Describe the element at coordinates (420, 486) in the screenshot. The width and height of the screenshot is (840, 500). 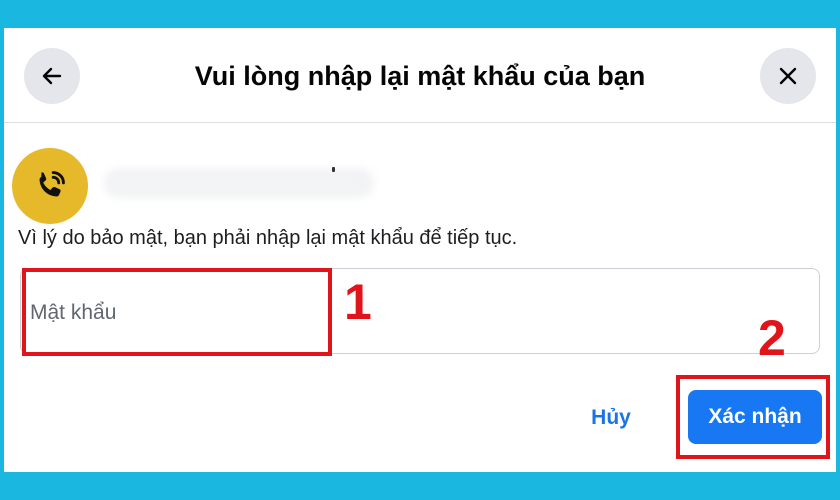
I see `bottom-frame-bar` at that location.